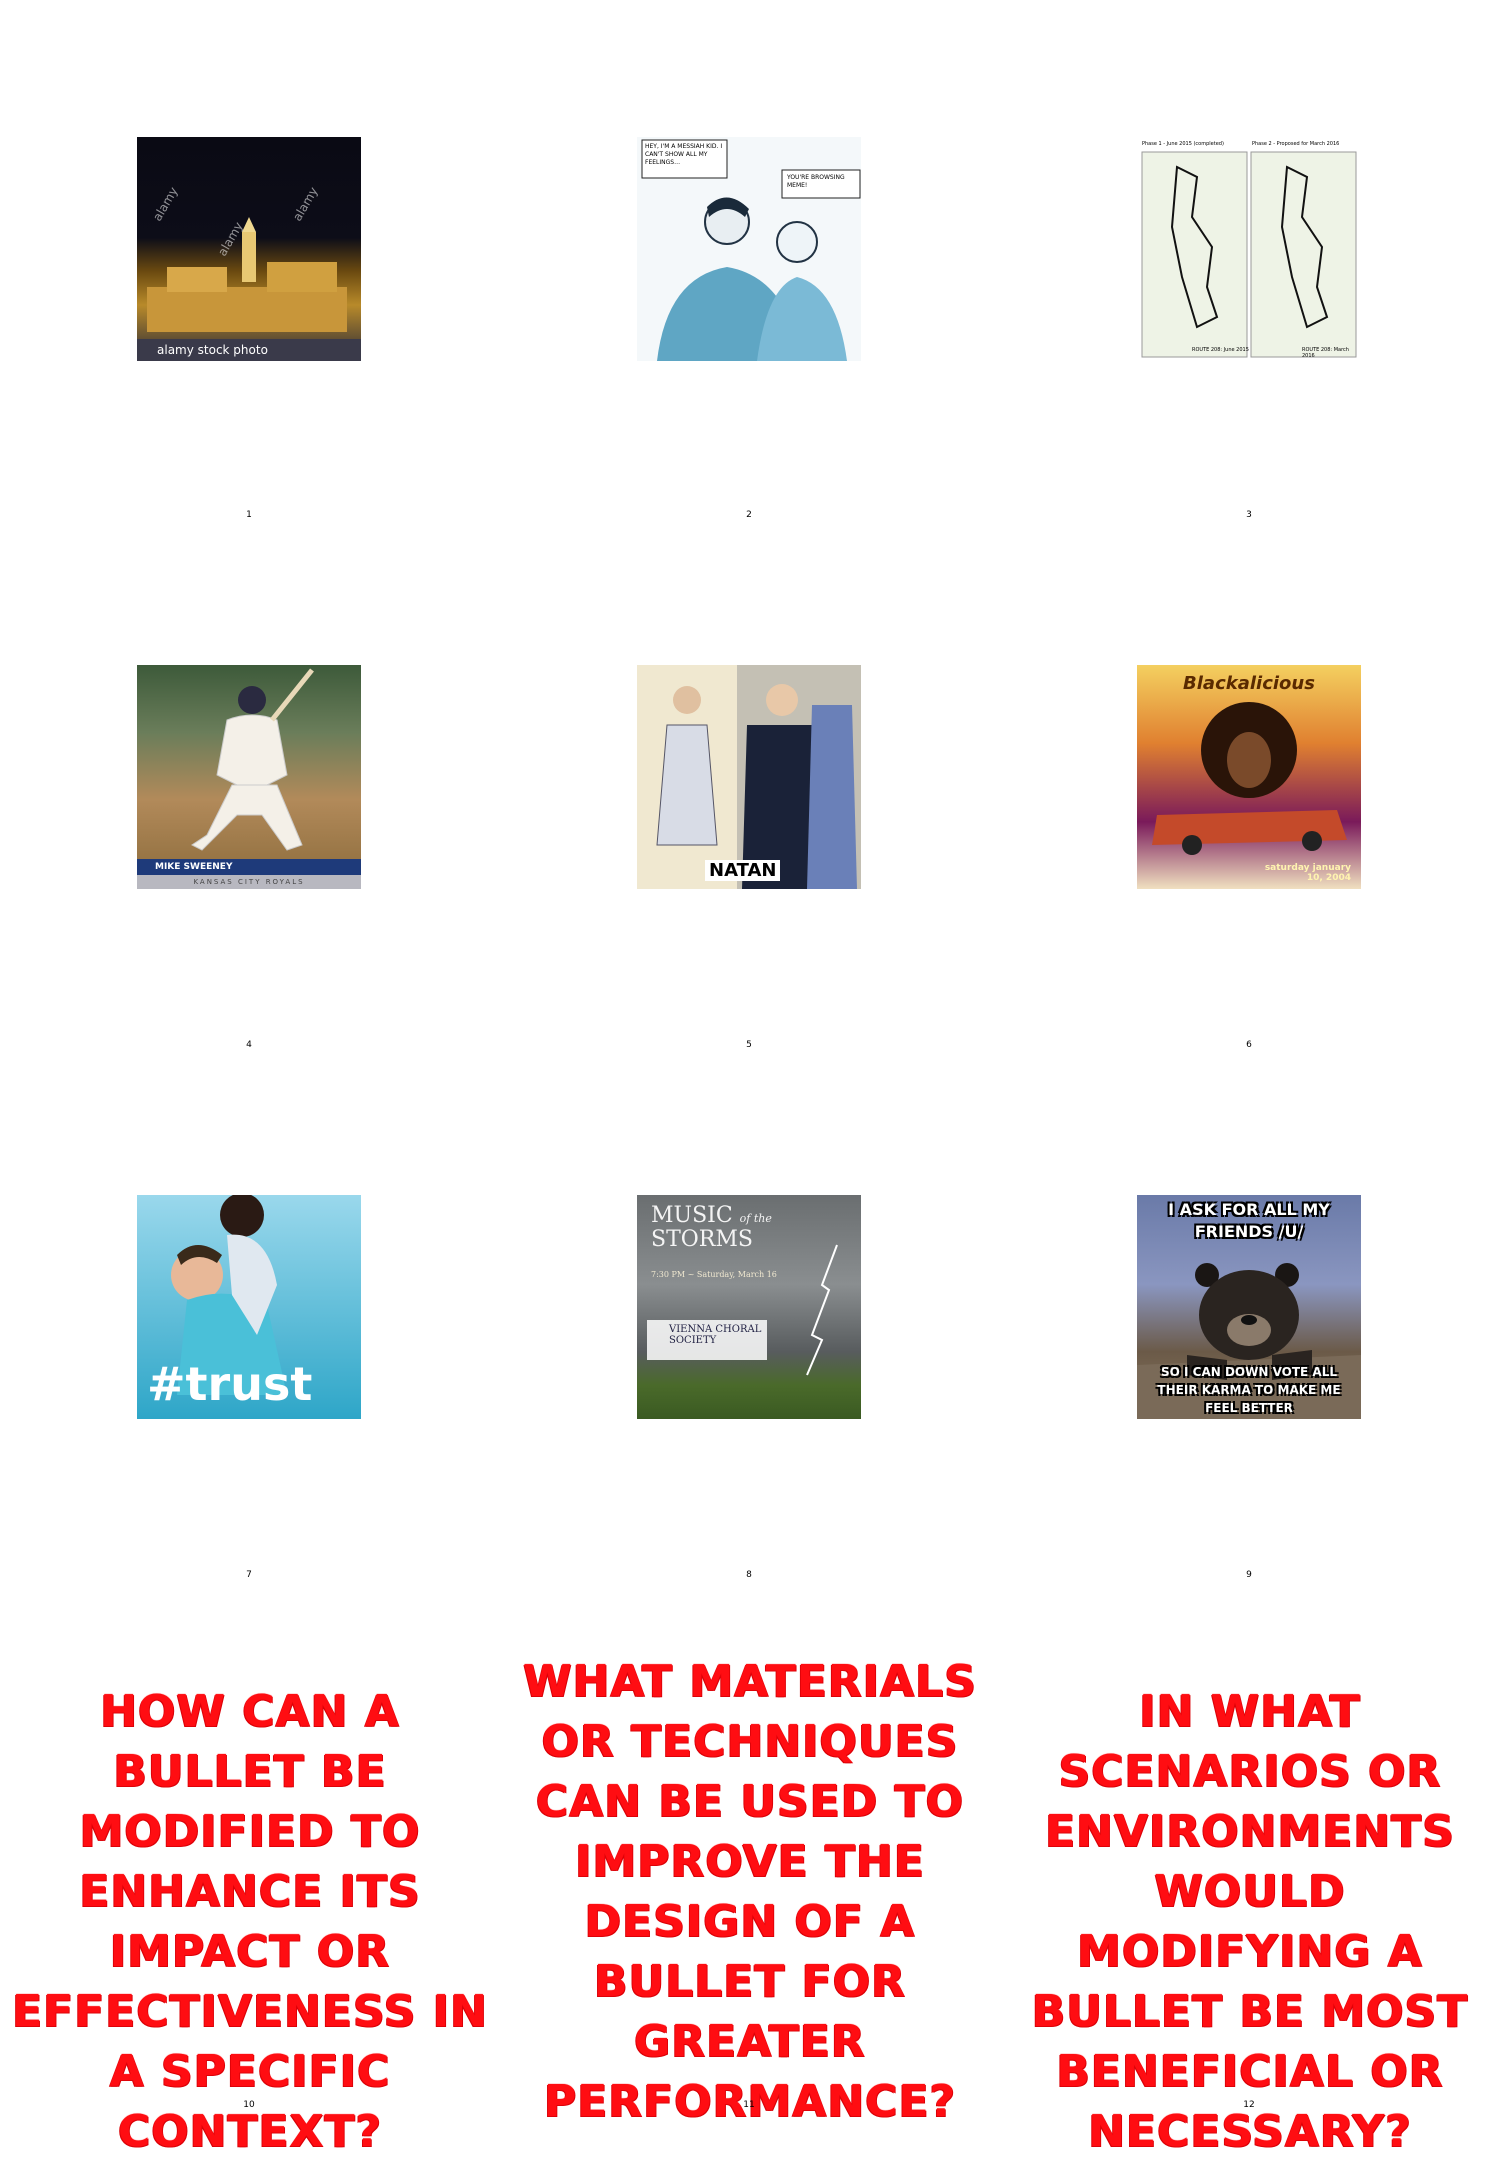 This screenshot has width=1500, height=2162. I want to click on image-6-concert-poster: Blackalicious saturday january 10, 2004, so click(1249, 777).